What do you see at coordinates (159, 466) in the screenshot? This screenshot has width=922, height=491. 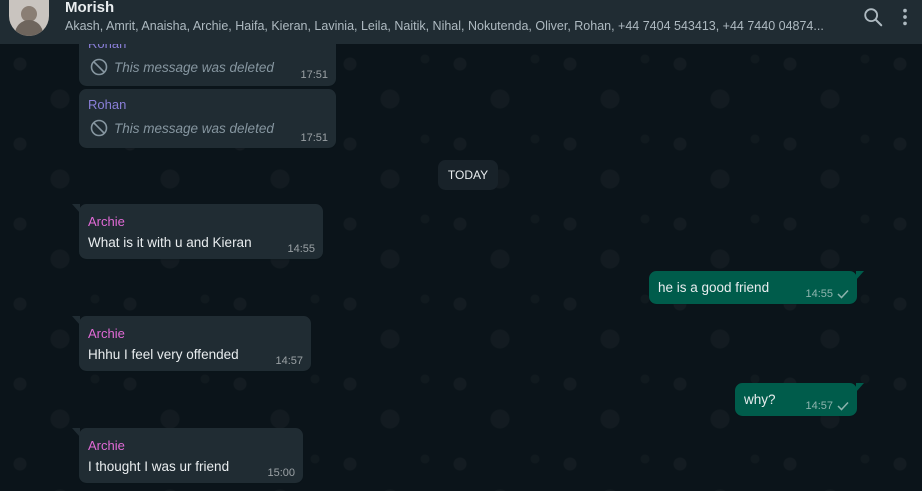 I see `message-text: I thought I was ur friend` at bounding box center [159, 466].